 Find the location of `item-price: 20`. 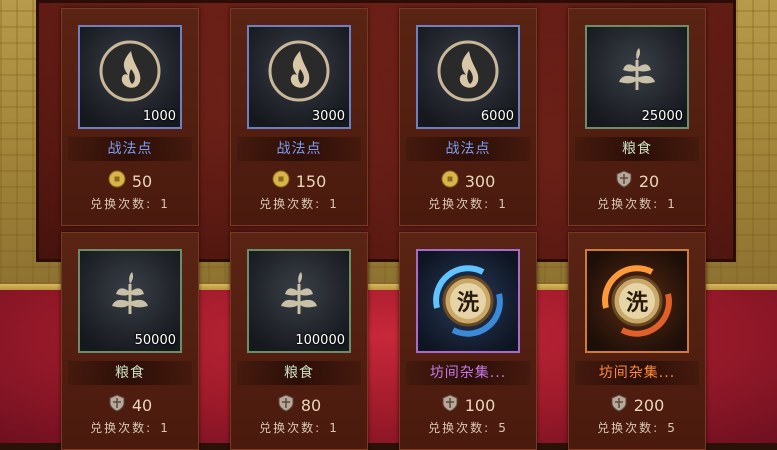

item-price: 20 is located at coordinates (637, 181).